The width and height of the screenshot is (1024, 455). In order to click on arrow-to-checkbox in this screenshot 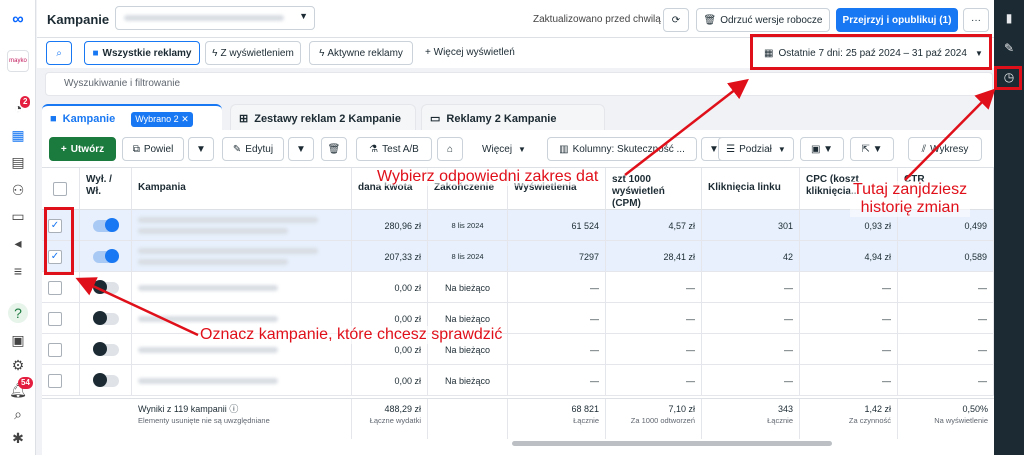, I will do `click(137, 307)`.